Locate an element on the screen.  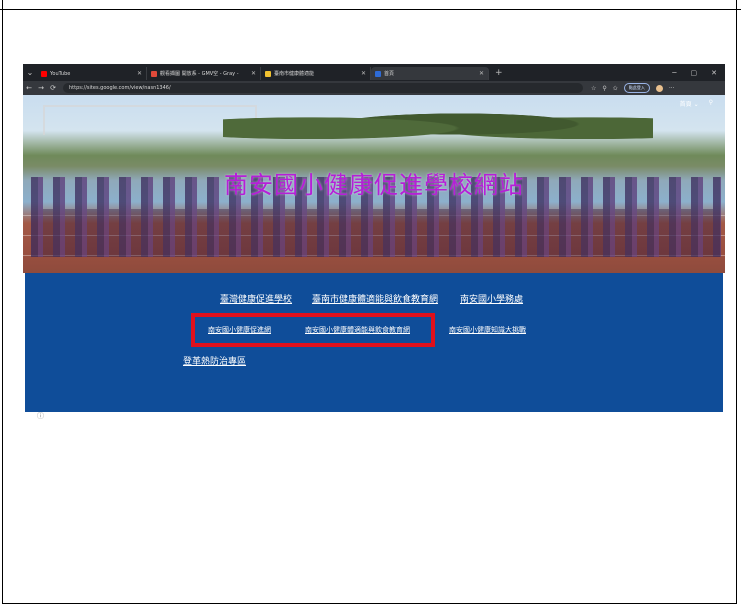
info-icon: ⓘ is located at coordinates (40, 415).